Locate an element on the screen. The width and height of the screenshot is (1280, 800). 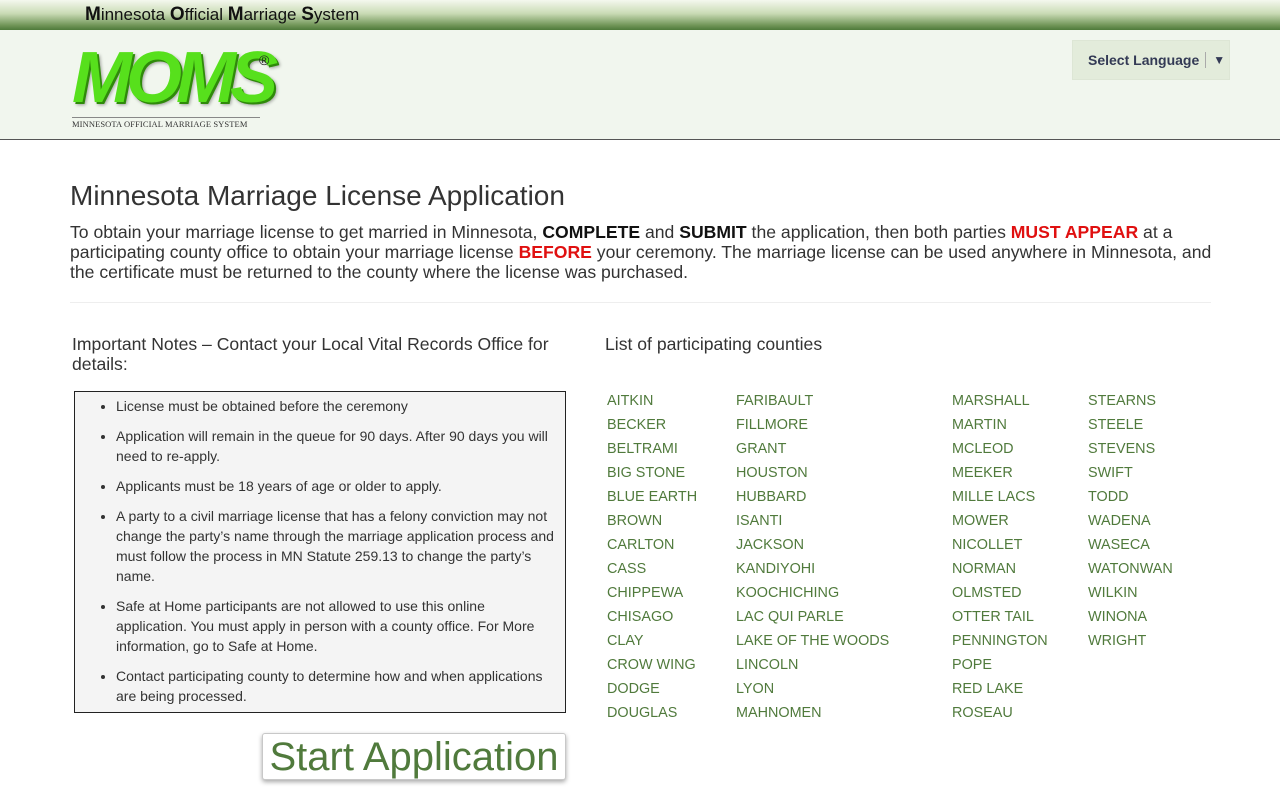
county-link: MEEKER is located at coordinates (1000, 473).